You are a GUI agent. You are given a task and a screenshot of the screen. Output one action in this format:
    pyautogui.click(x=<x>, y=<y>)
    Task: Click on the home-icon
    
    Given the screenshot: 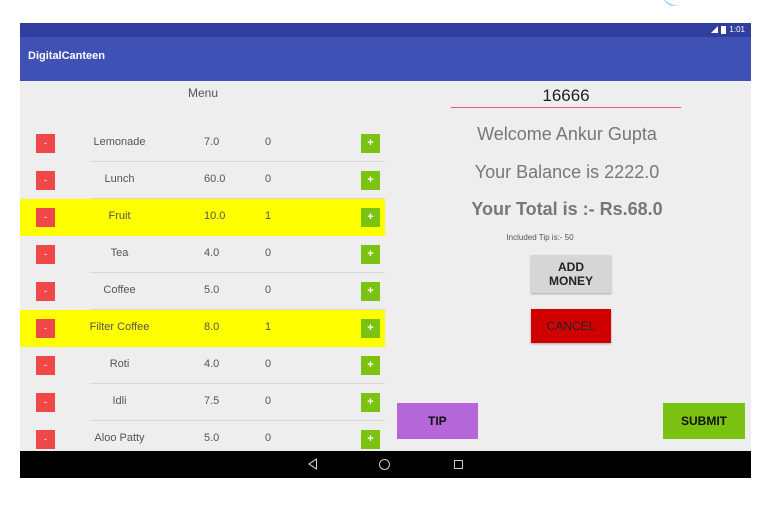 What is the action you would take?
    pyautogui.click(x=384, y=464)
    